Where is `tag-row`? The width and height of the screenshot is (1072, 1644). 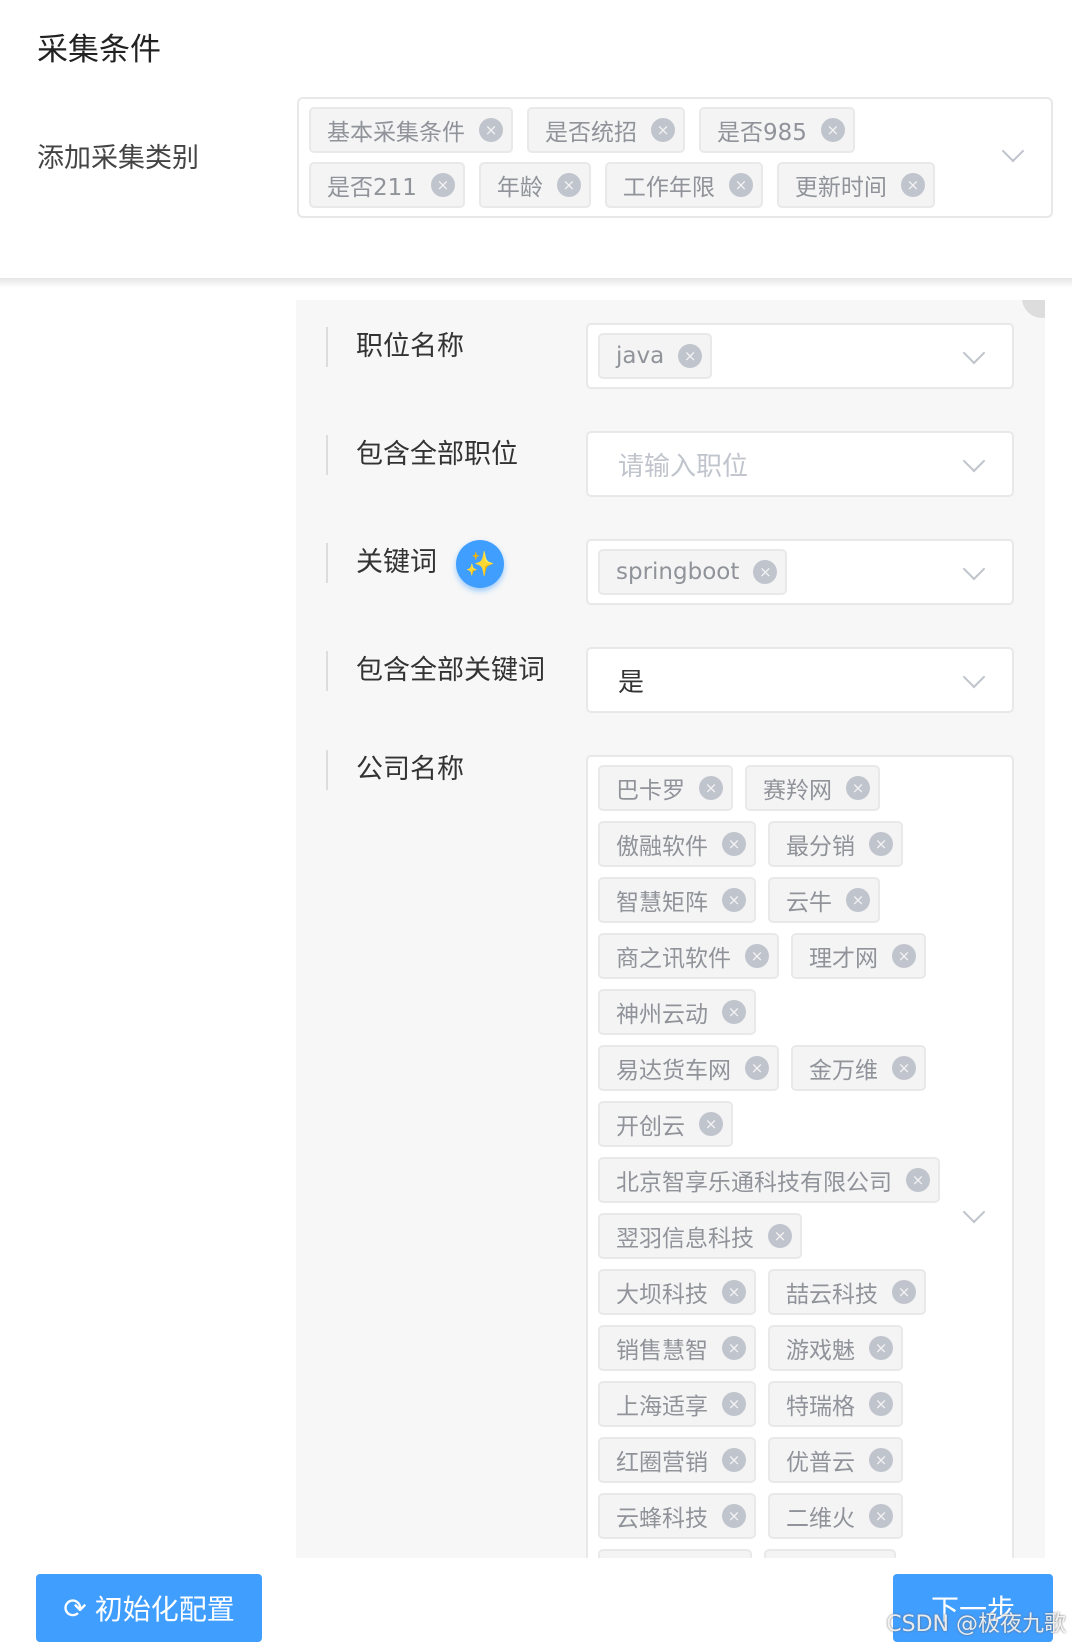
tag-row is located at coordinates (800, 1553).